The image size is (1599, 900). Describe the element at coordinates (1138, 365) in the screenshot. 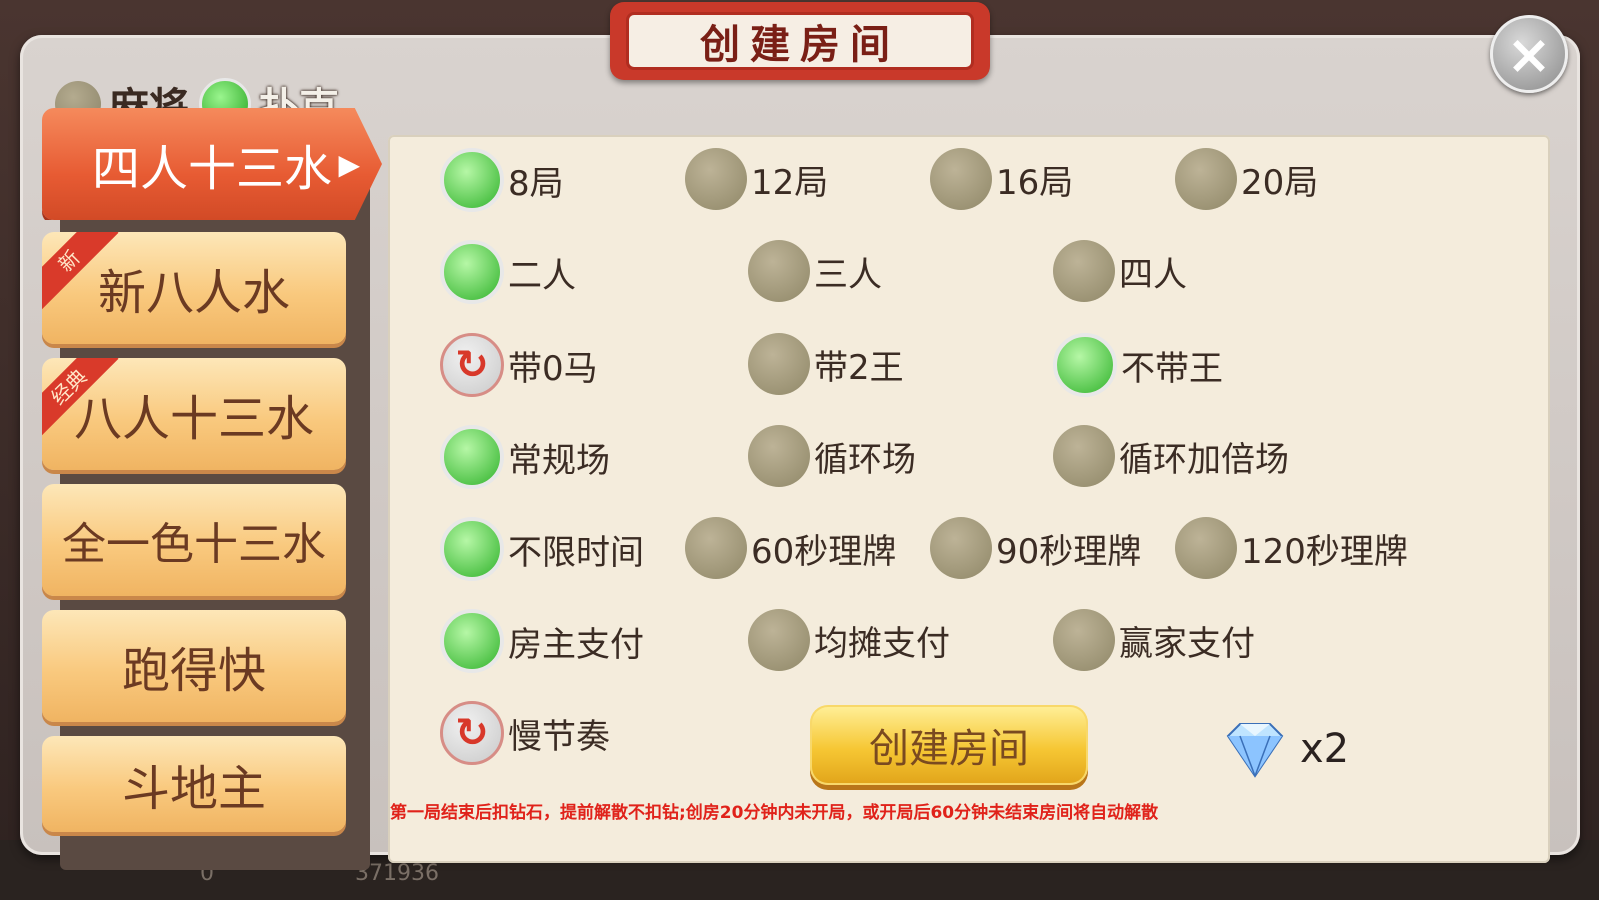

I see `option-no-jokers: 不带王` at that location.